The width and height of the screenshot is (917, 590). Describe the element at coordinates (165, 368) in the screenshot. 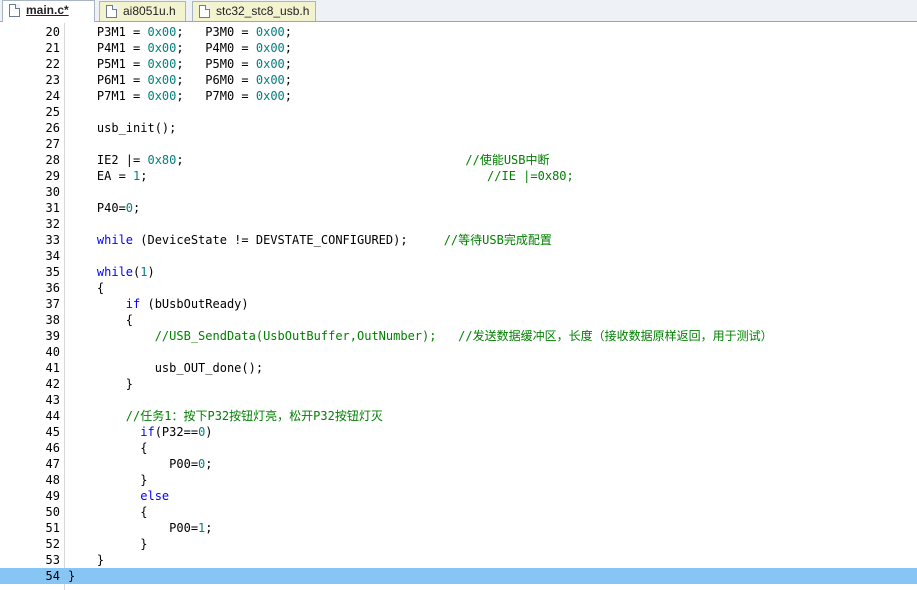

I see `code-text: usb_OUT_done();` at that location.